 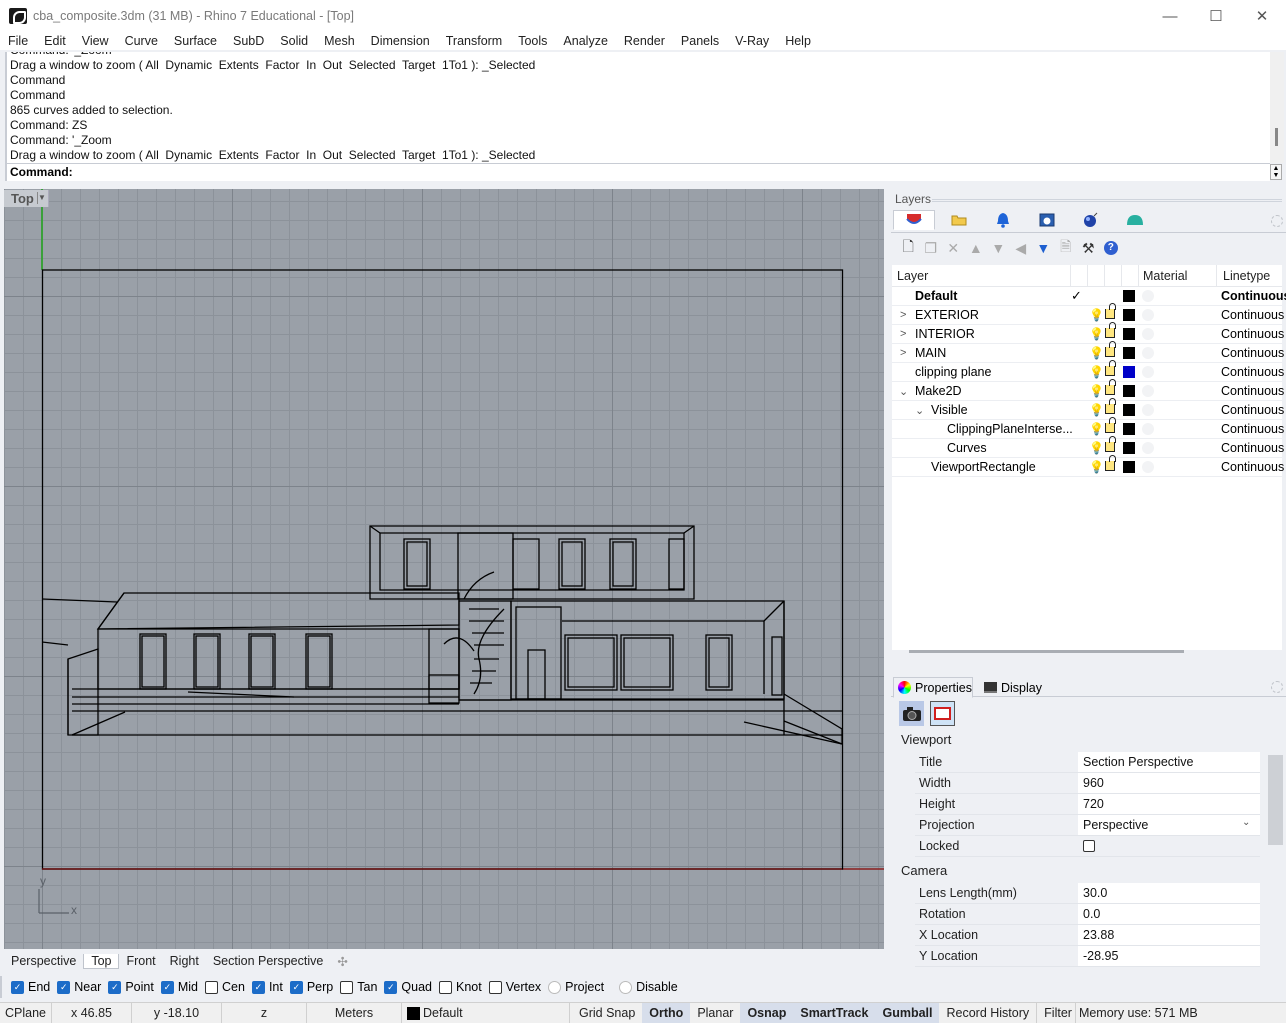 What do you see at coordinates (267, 987) in the screenshot?
I see `osnap-int: ✓ Int` at bounding box center [267, 987].